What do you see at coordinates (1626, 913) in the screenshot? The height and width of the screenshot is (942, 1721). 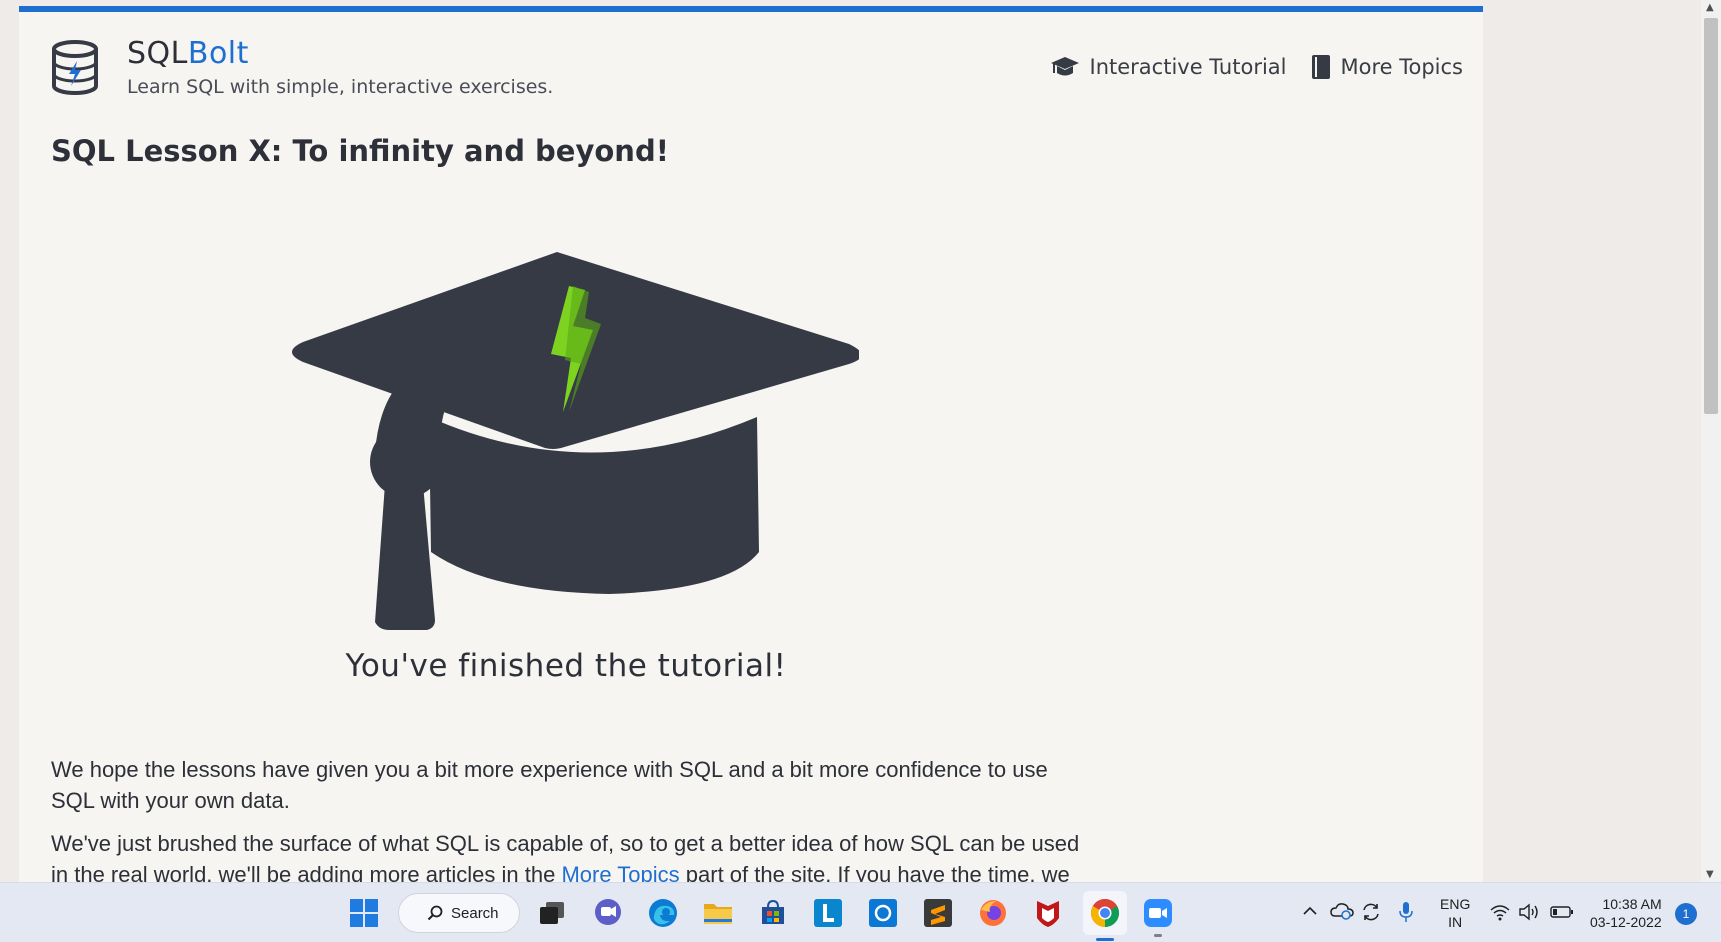 I see `clock: 10:38 AM 03-12-2022` at bounding box center [1626, 913].